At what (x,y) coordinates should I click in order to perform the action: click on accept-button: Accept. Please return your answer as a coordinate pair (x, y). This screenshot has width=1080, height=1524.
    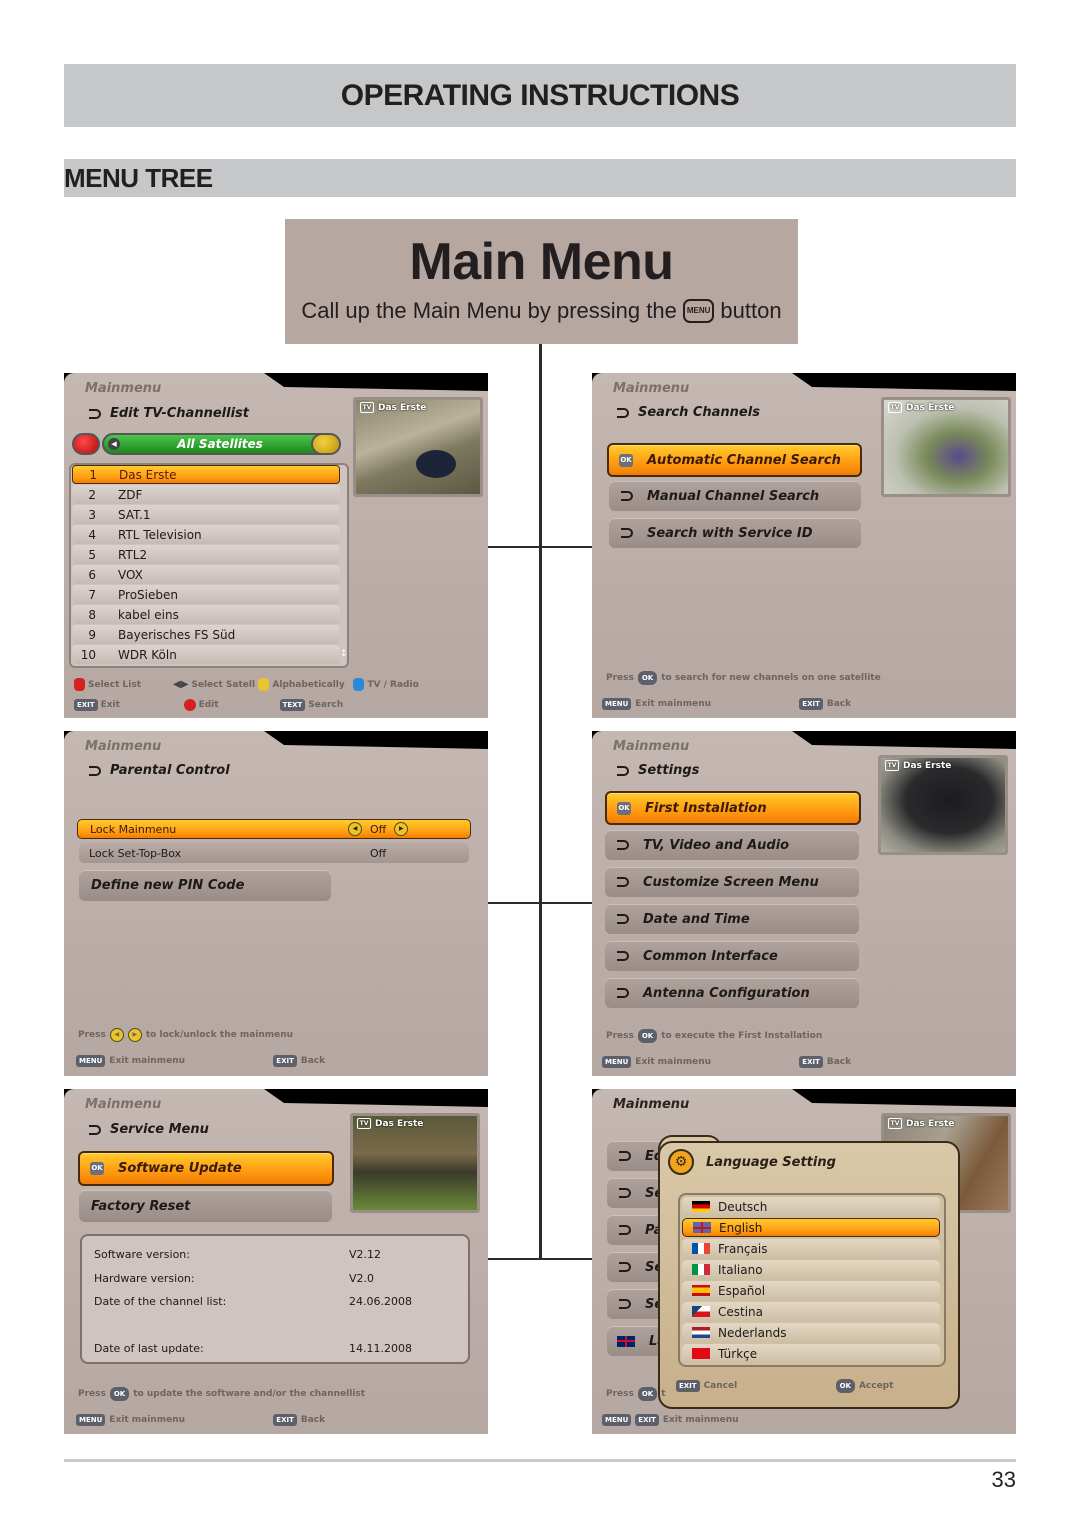
    Looking at the image, I should click on (876, 1386).